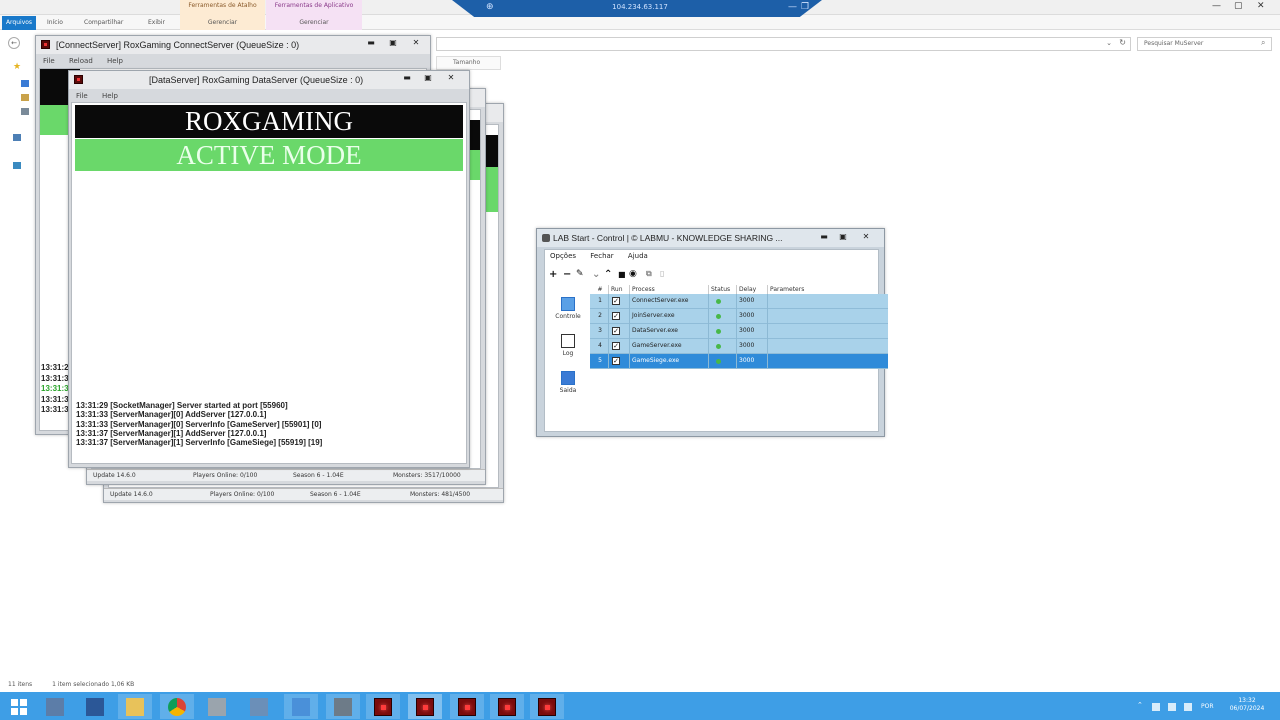  I want to click on remove-icon: −, so click(567, 274).